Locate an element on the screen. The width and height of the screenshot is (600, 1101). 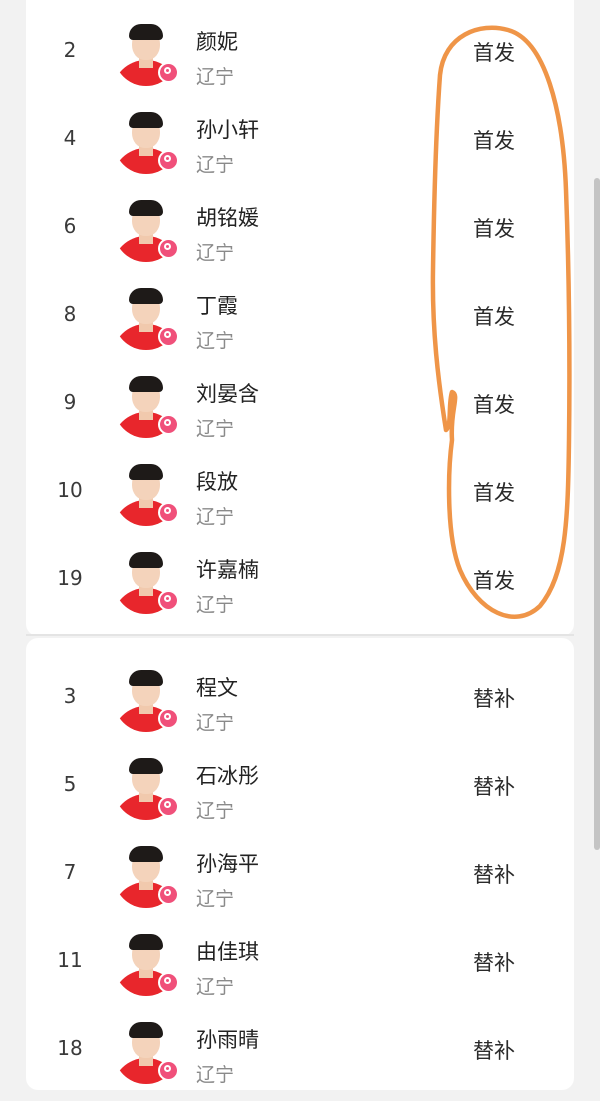
player-row: 19 许嘉楠辽宁 首发 is located at coordinates (300, 576).